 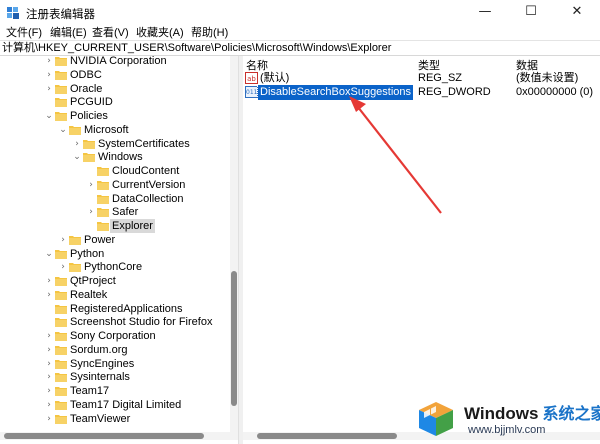 What do you see at coordinates (327, 436) in the screenshot?
I see `list-hscroll-thumb` at bounding box center [327, 436].